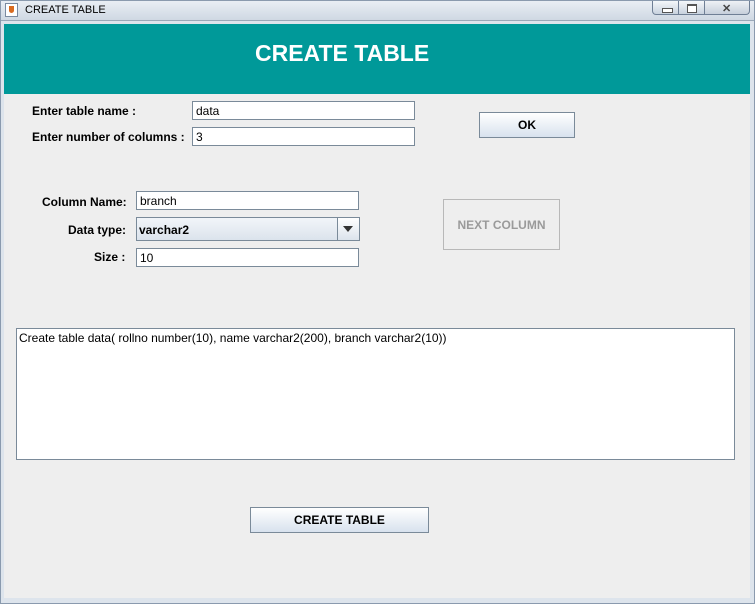  What do you see at coordinates (164, 230) in the screenshot?
I see `data-type-selected: varchar2` at bounding box center [164, 230].